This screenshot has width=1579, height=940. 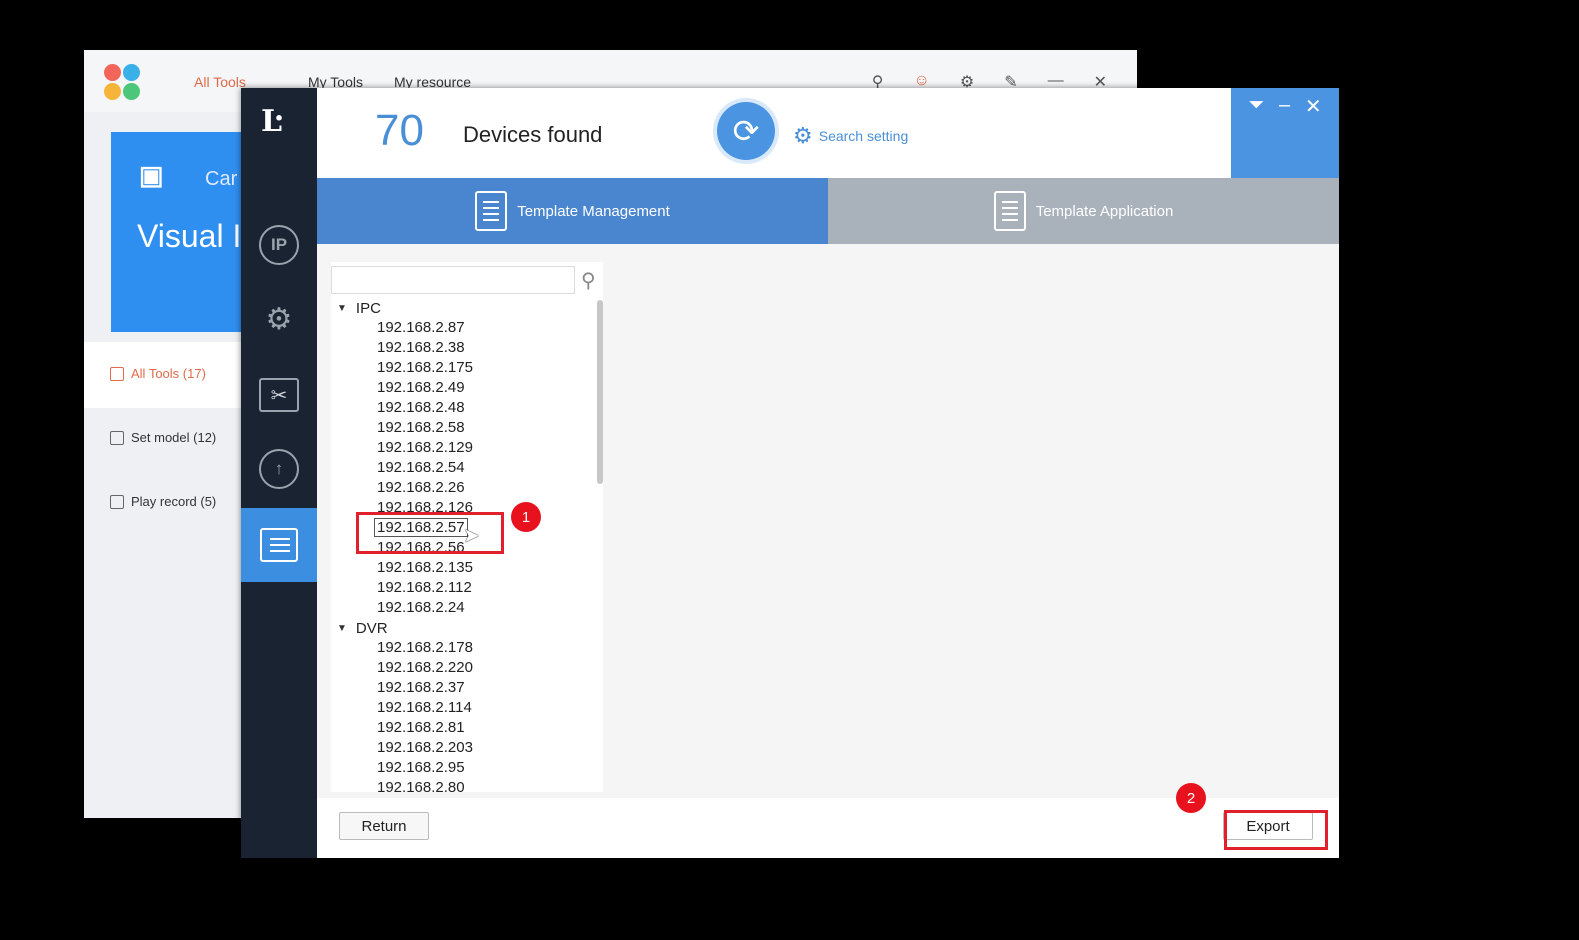 What do you see at coordinates (117, 373) in the screenshot?
I see `grid-icon` at bounding box center [117, 373].